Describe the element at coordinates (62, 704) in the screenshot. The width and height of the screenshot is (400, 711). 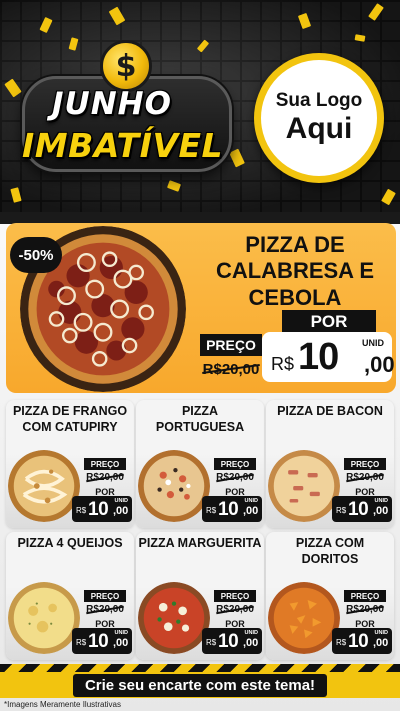
I see `disclaimer: *Imagens Meramente Ilustrativas` at that location.